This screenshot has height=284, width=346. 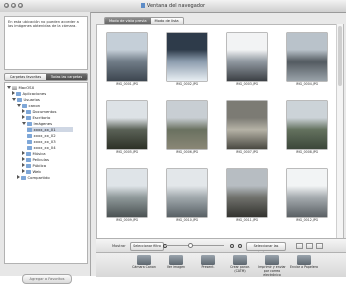 I want to click on tree-item-xxxx-xx-02: xxxx_xx_02, so click(x=41, y=135).